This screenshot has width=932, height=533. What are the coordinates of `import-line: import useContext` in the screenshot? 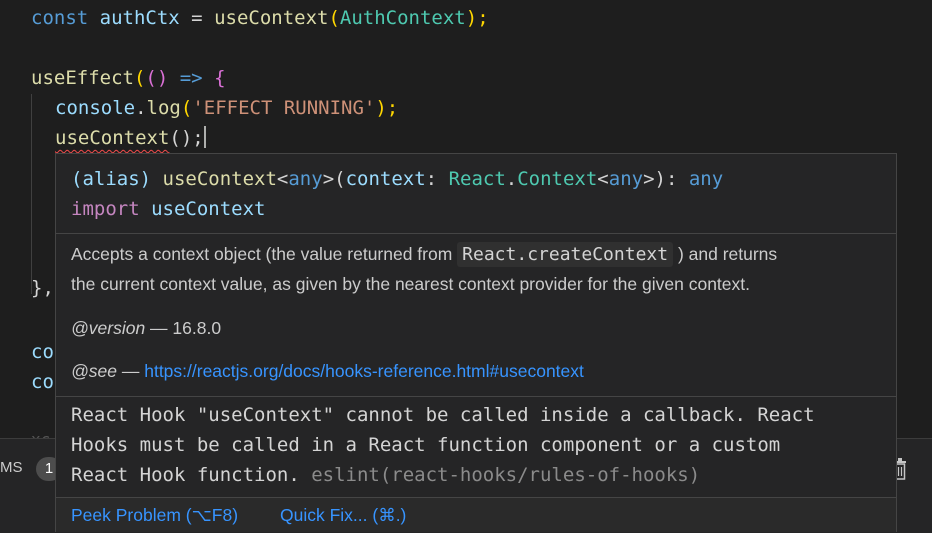 It's located at (168, 209).